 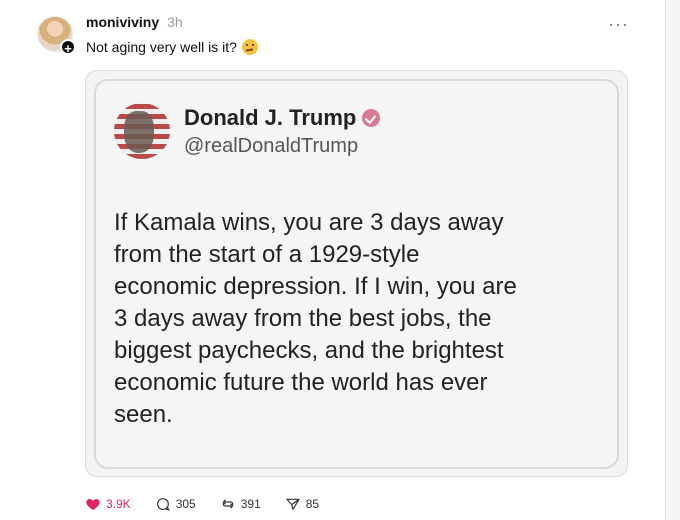 What do you see at coordinates (142, 131) in the screenshot?
I see `tweet-author-avatar` at bounding box center [142, 131].